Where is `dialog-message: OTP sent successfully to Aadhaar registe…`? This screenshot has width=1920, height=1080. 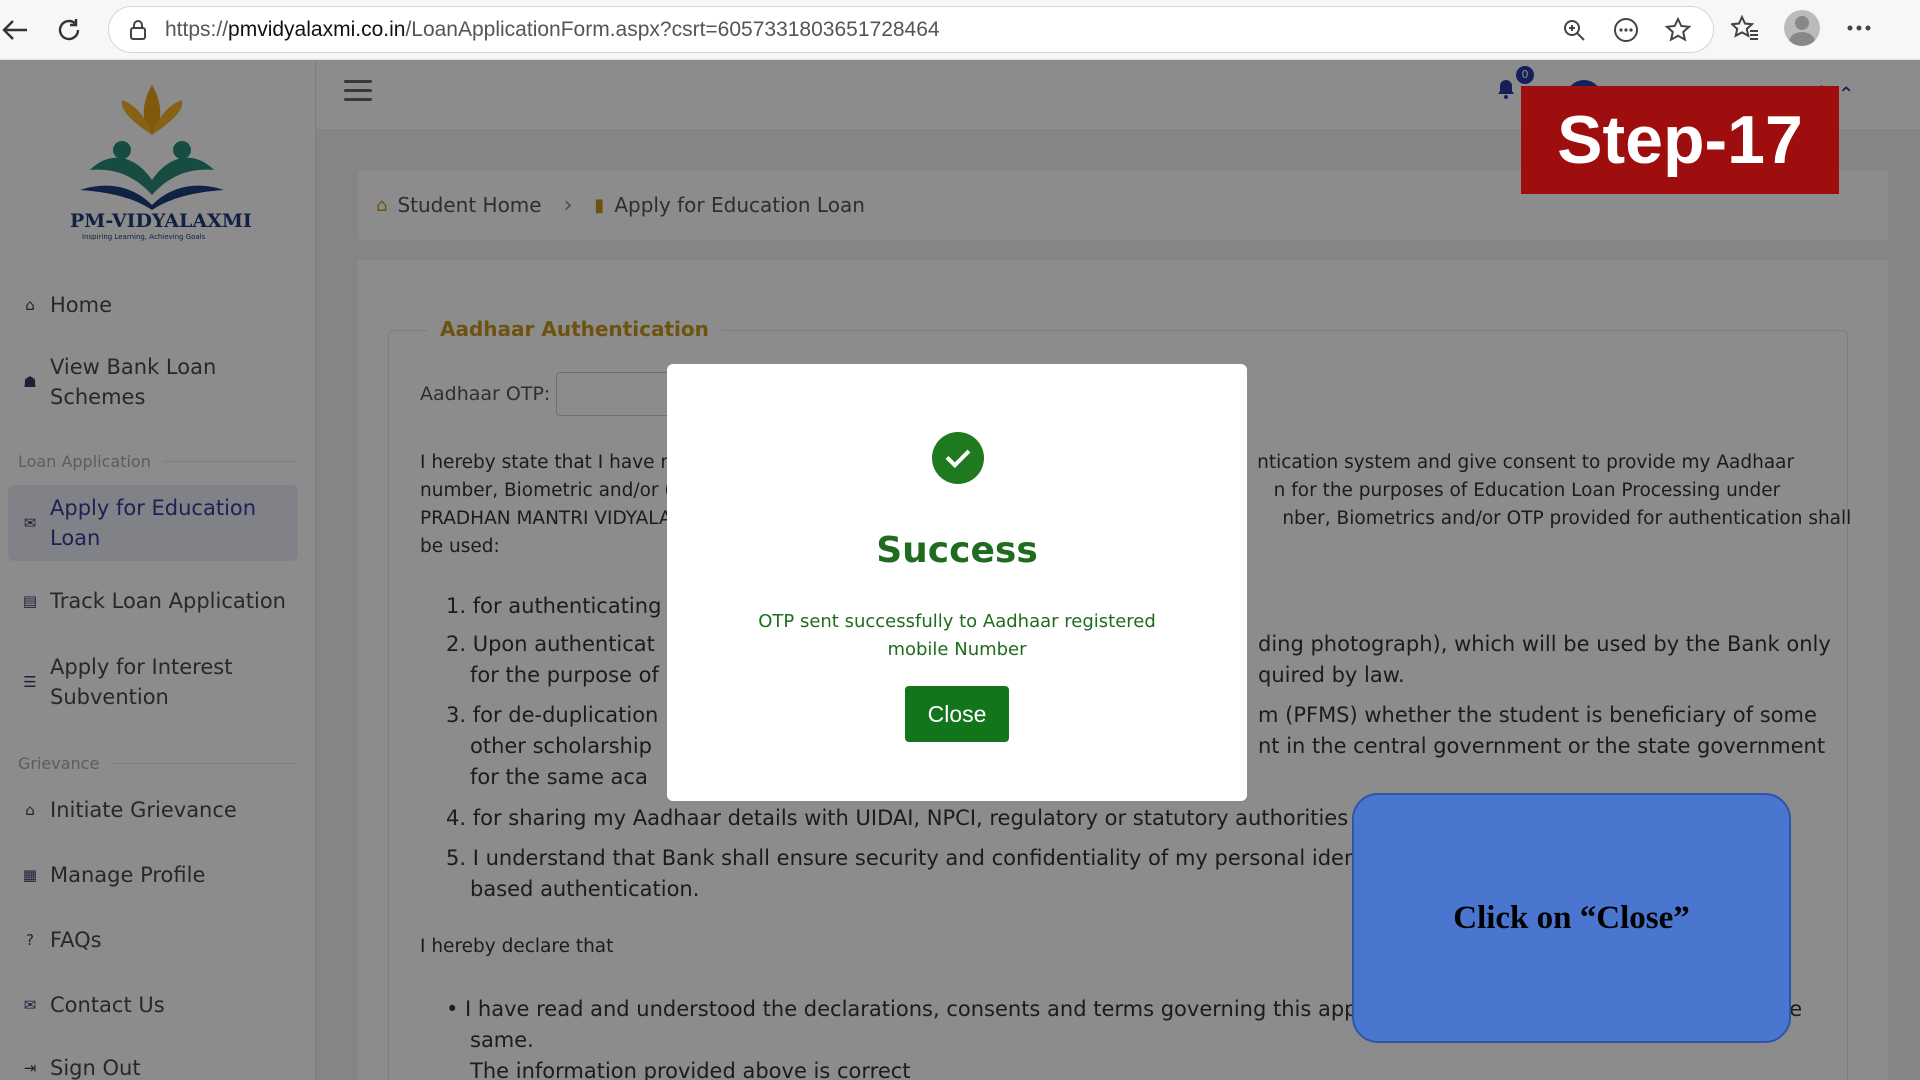
dialog-message: OTP sent successfully to Aadhaar registe… is located at coordinates (957, 635).